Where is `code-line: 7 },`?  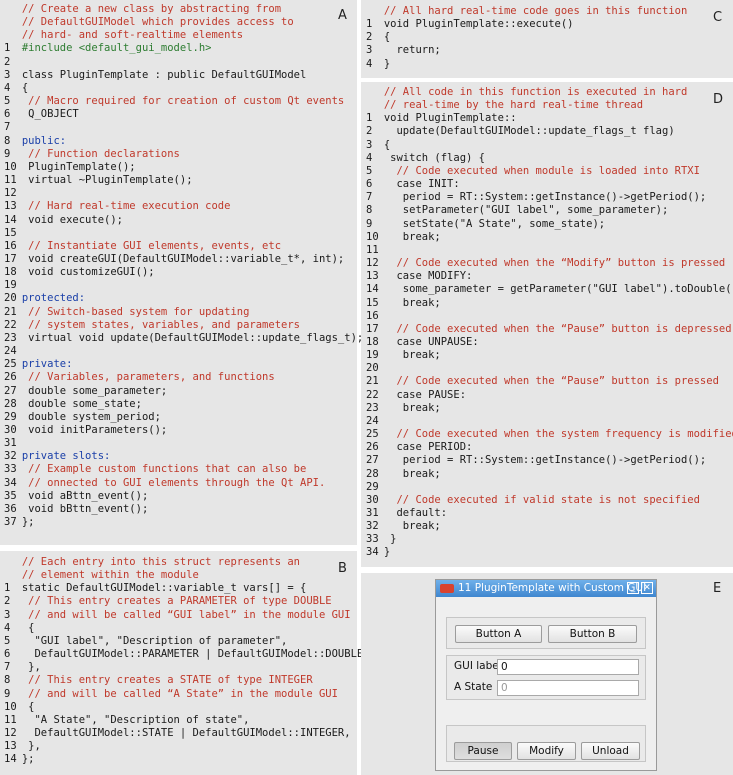
code-line: 7 }, is located at coordinates (187, 667).